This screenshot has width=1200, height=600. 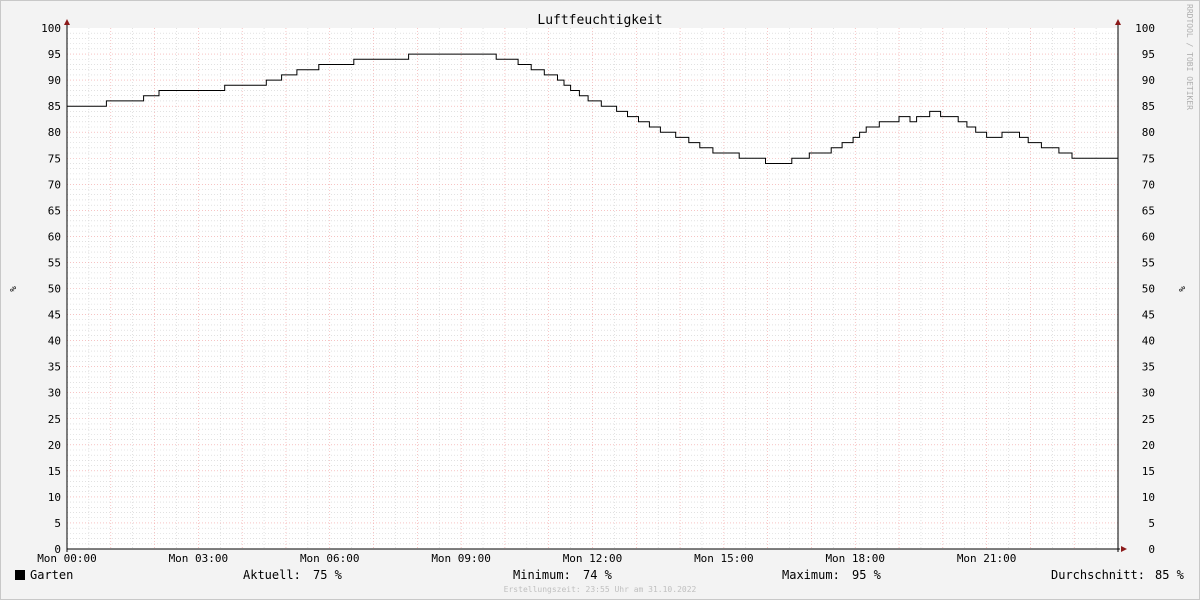 I want to click on y-tick-label-left: 85, so click(x=54, y=106).